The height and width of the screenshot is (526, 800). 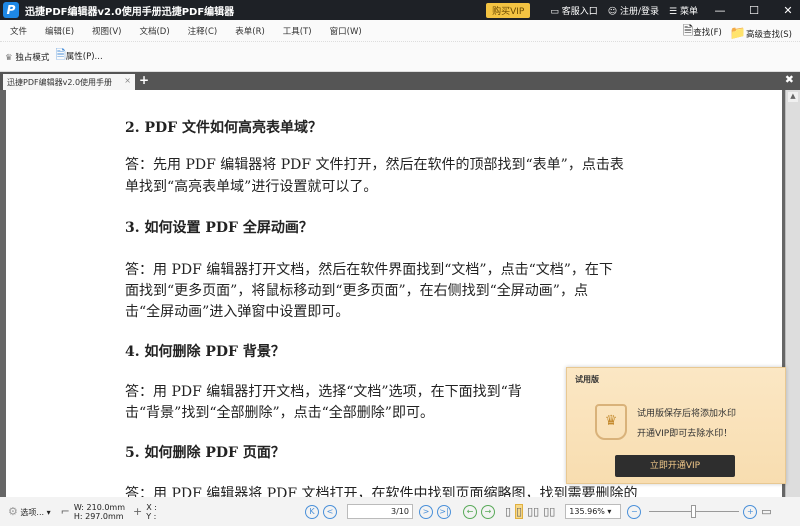 I want to click on menu-document: 文档(D), so click(x=153, y=31).